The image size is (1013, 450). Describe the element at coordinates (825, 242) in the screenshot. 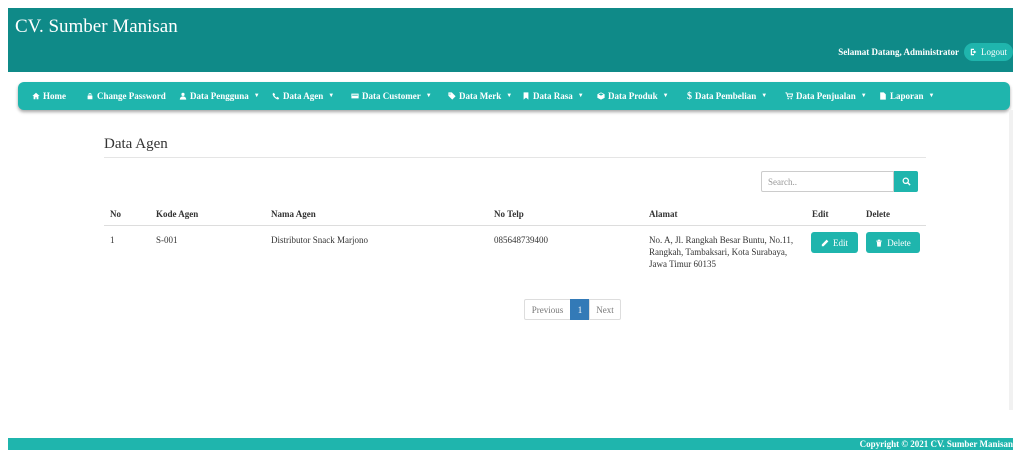

I see `pencil-icon` at that location.